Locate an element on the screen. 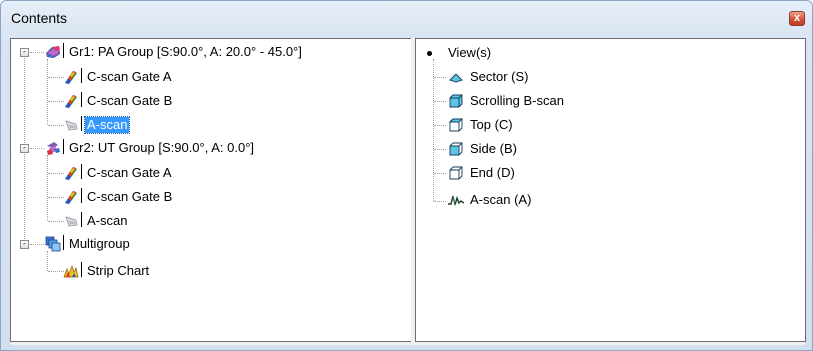 The image size is (813, 351). pa-group-icon is located at coordinates (53, 52).